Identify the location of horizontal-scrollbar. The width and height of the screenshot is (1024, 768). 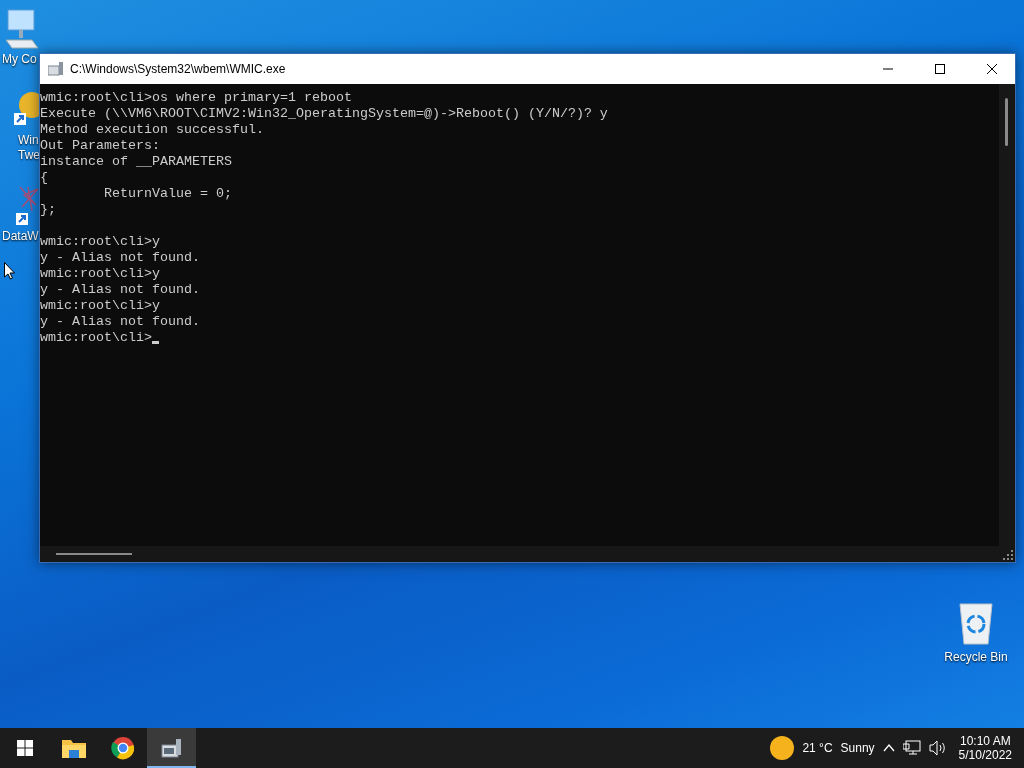
(527, 554).